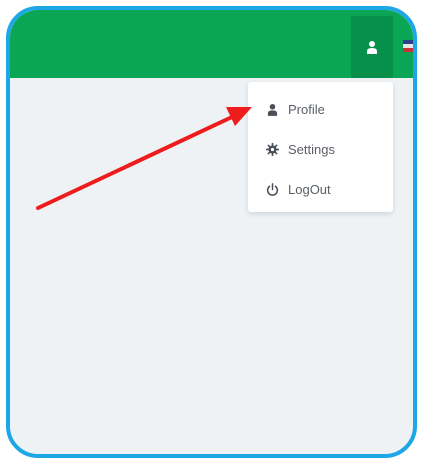 The height and width of the screenshot is (466, 423). I want to click on power-icon, so click(272, 189).